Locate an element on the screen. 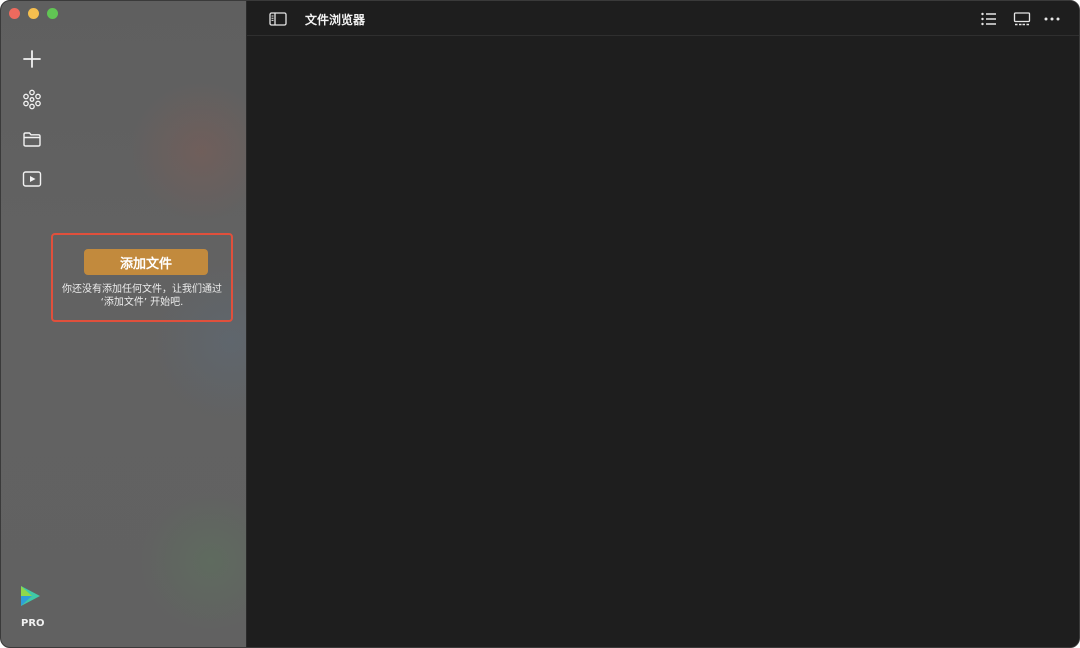 The image size is (1080, 648). sidebar-toggle-icon is located at coordinates (278, 19).